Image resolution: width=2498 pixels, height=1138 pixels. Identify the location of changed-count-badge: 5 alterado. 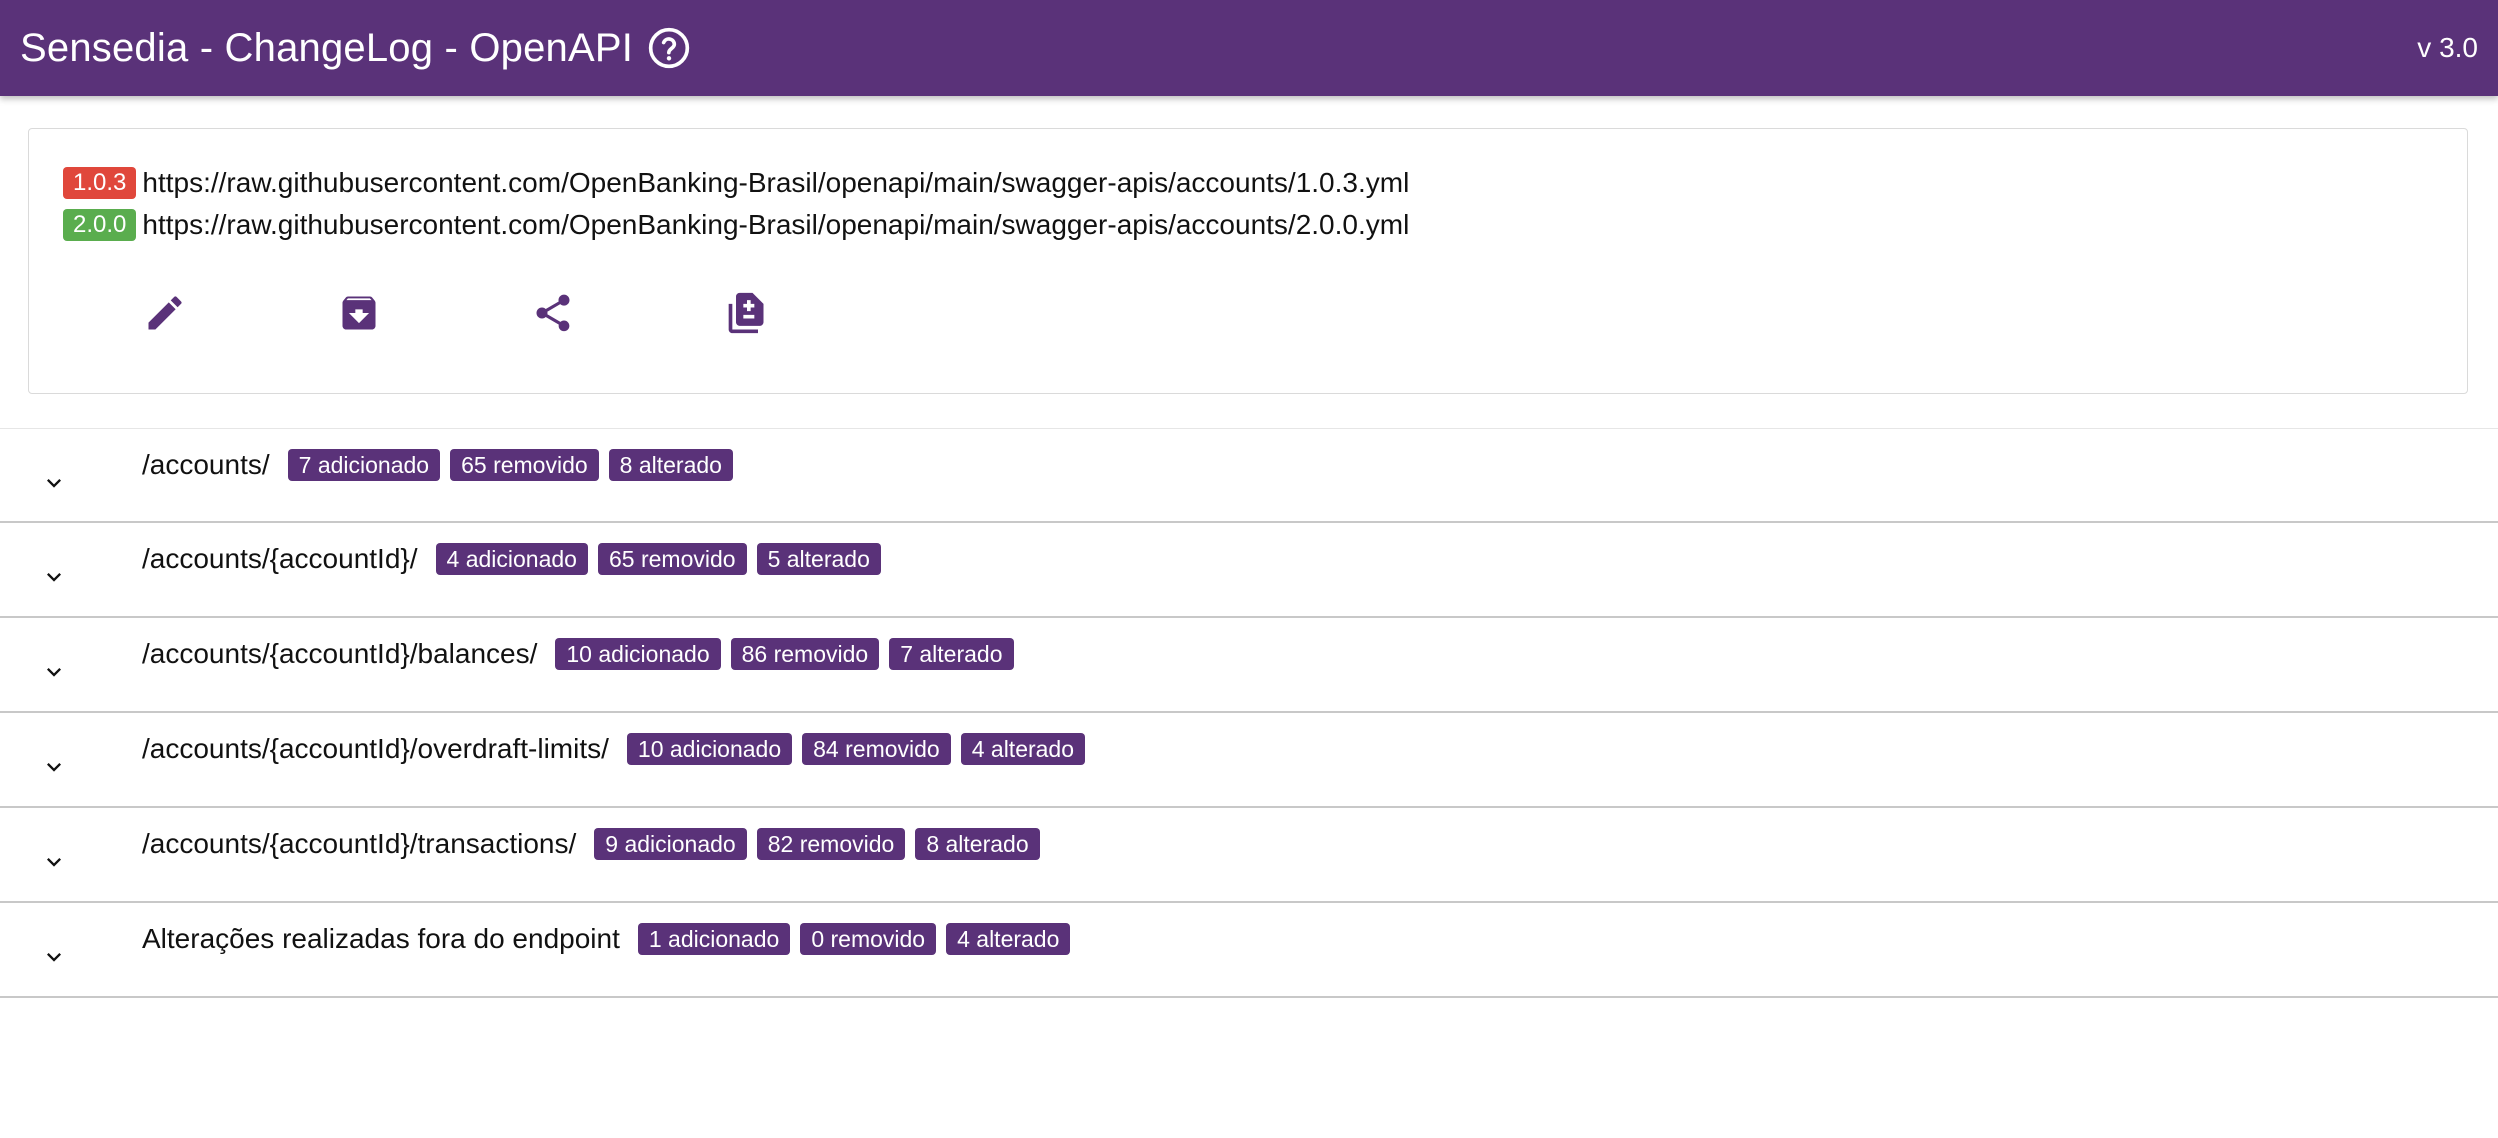
(818, 559).